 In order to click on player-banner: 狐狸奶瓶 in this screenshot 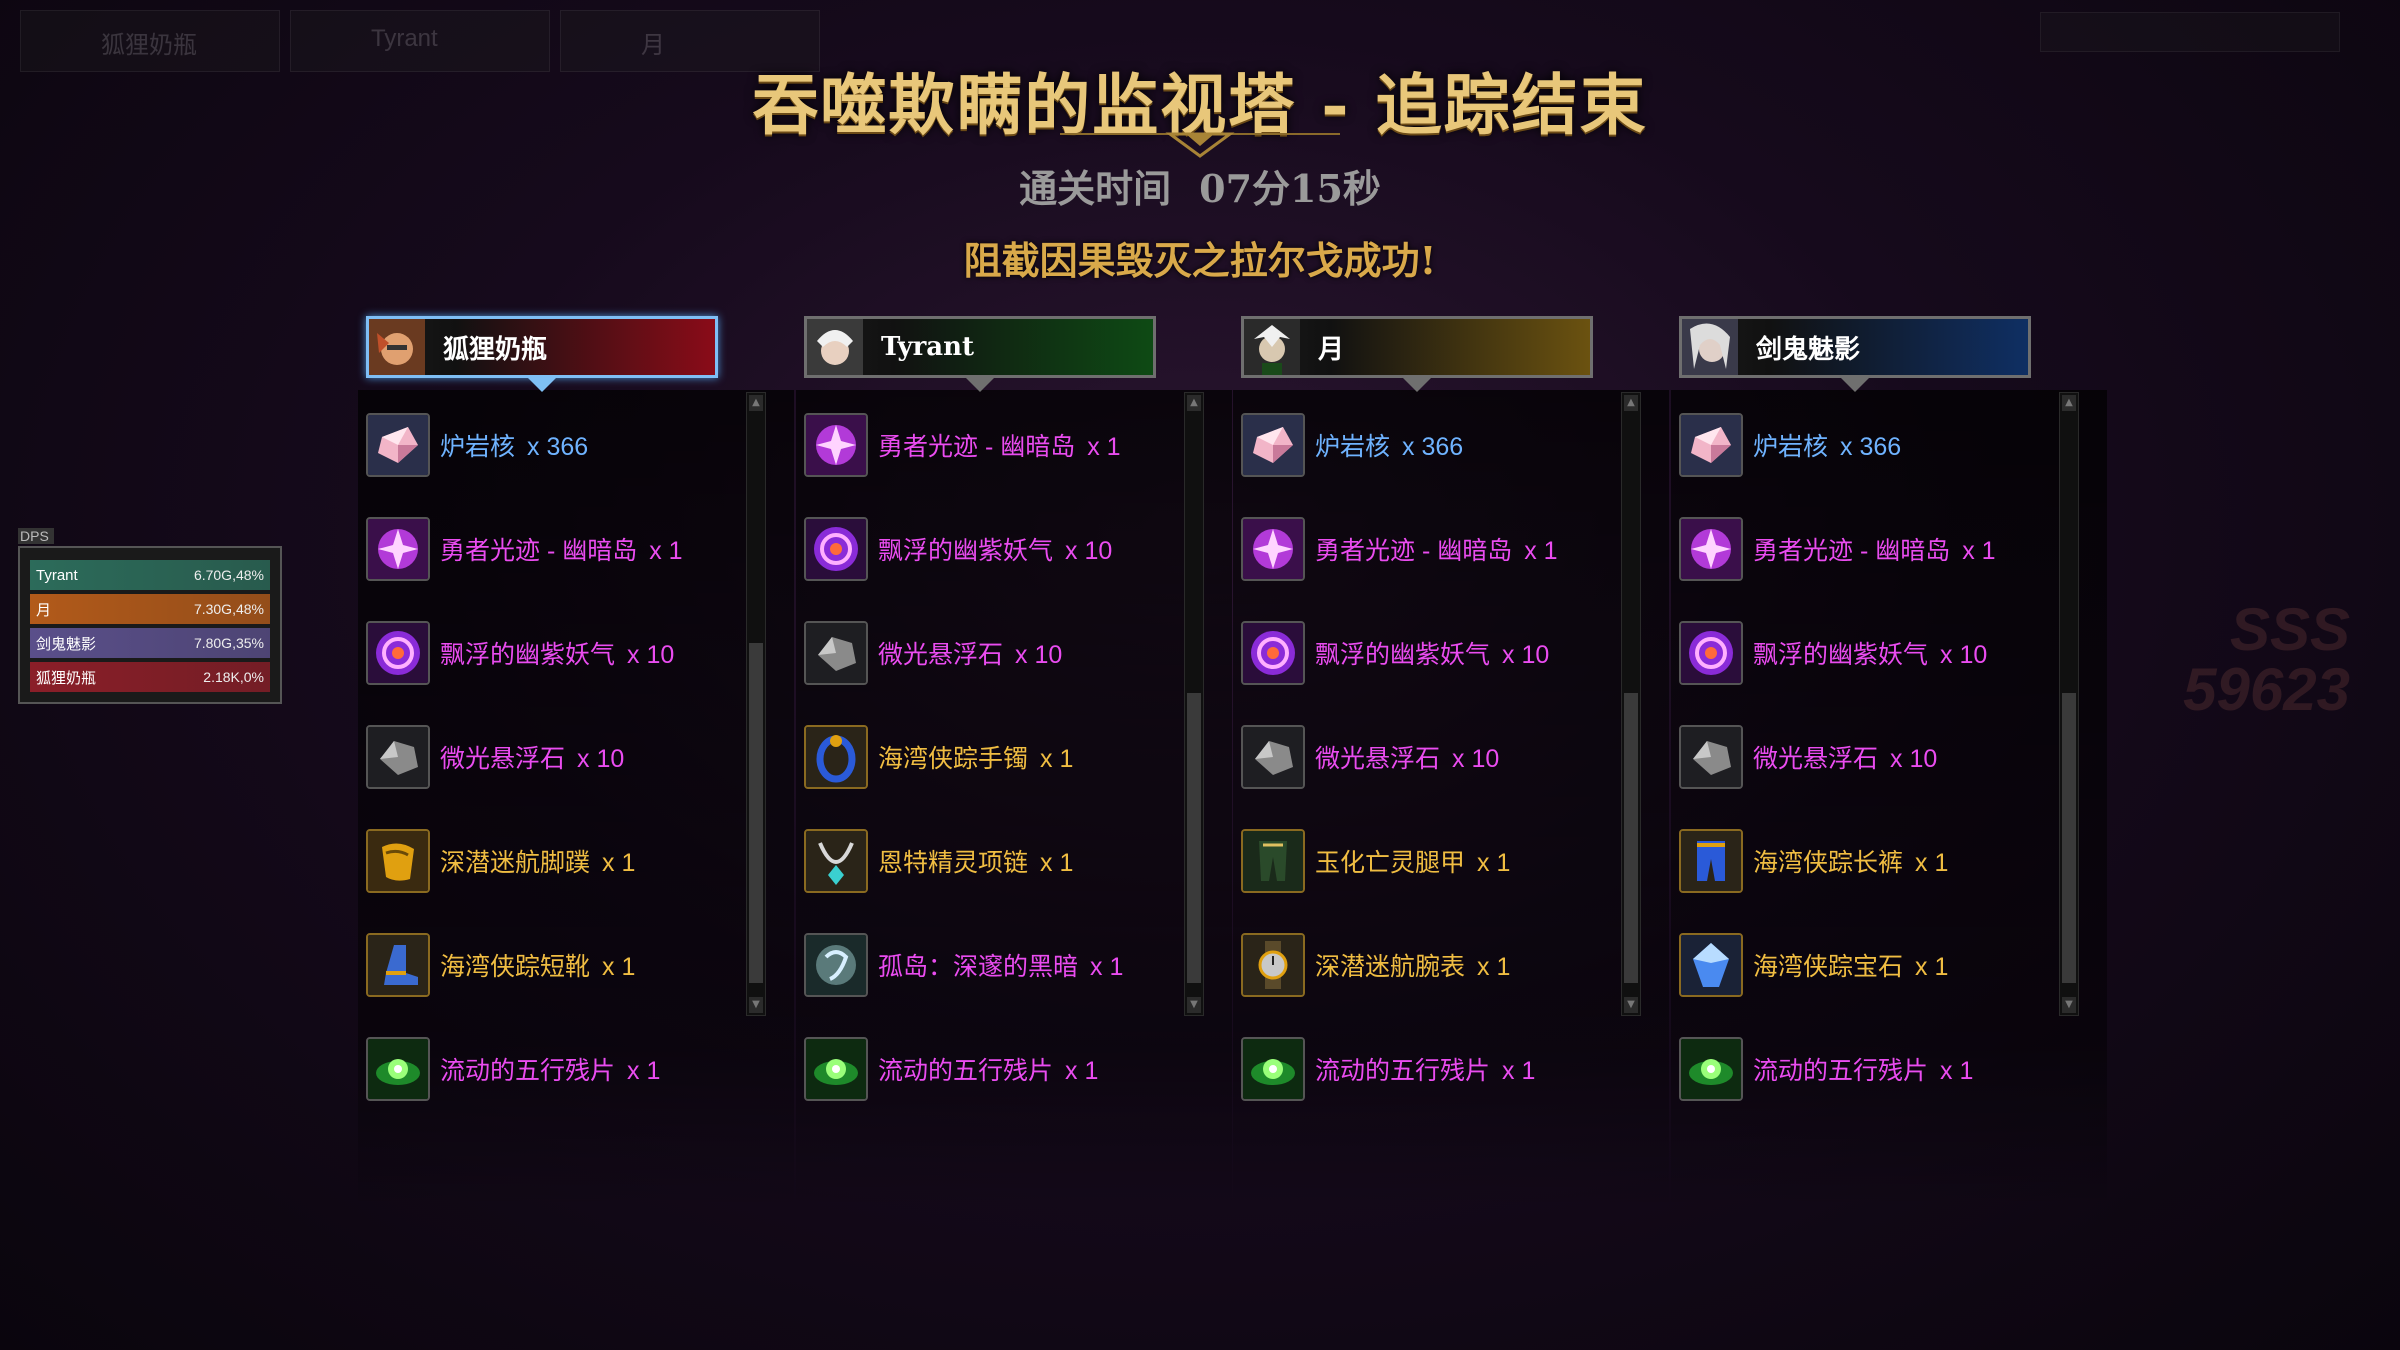, I will do `click(542, 347)`.